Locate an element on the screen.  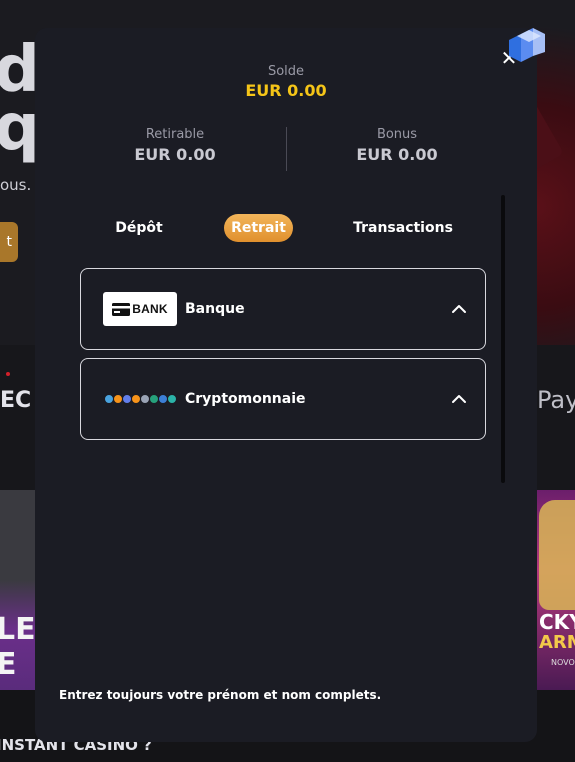
divider is located at coordinates (286, 149).